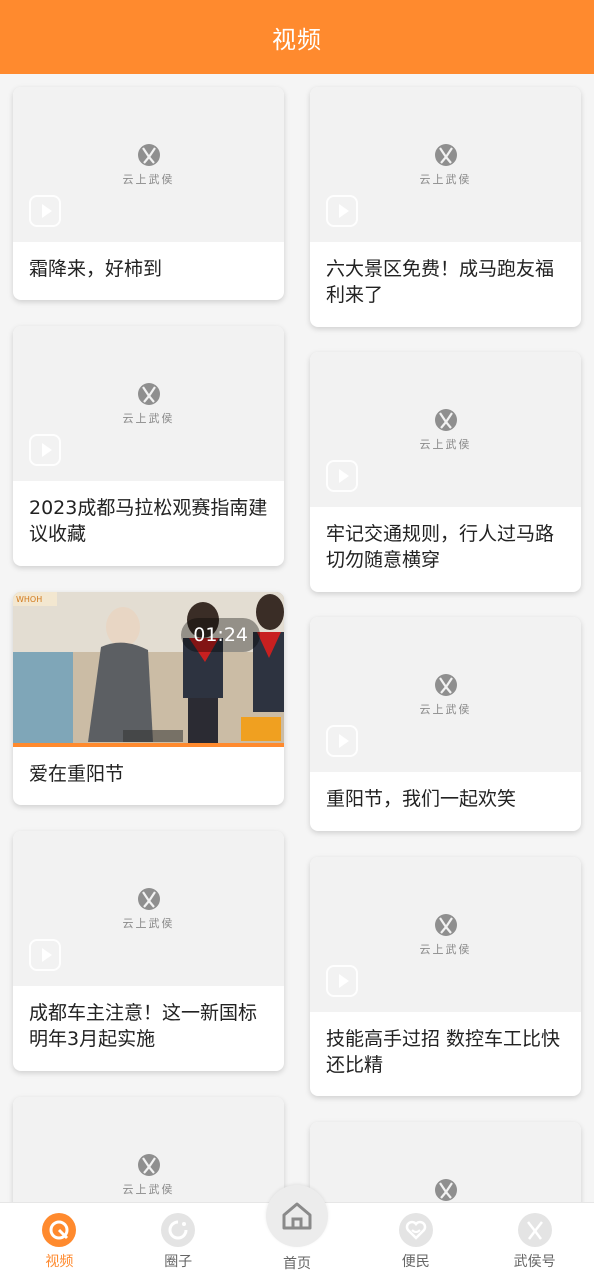  I want to click on tab-home: 首页, so click(297, 1232).